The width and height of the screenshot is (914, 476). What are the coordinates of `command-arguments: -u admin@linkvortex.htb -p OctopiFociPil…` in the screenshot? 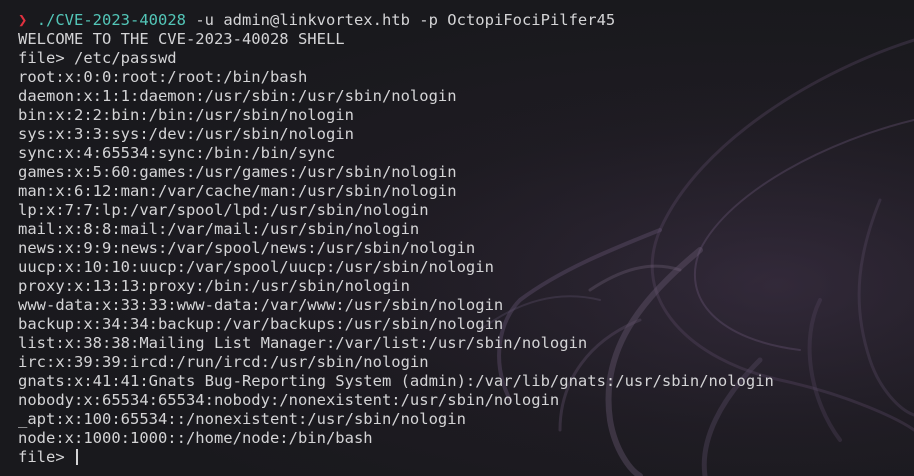 It's located at (401, 20).